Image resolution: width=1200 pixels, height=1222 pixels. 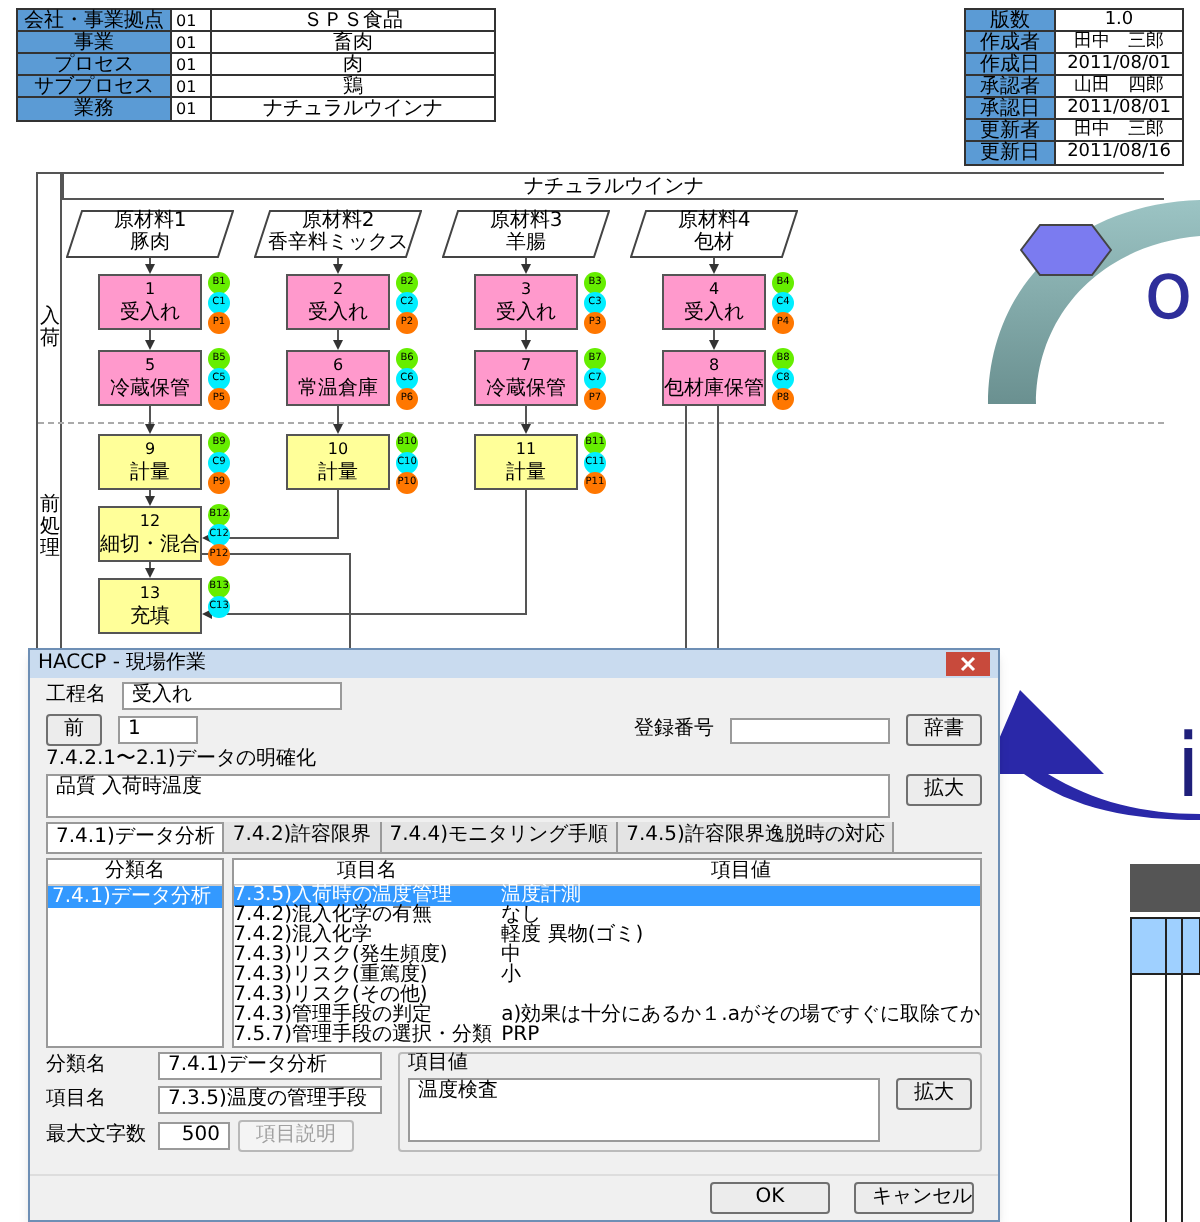 I want to click on header-label: 更新日, so click(x=1010, y=153).